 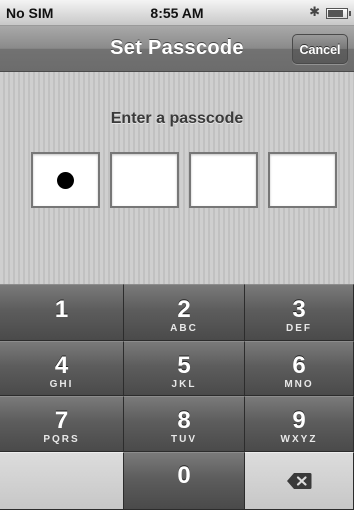 I want to click on key-3: 3 DEF, so click(x=299, y=312).